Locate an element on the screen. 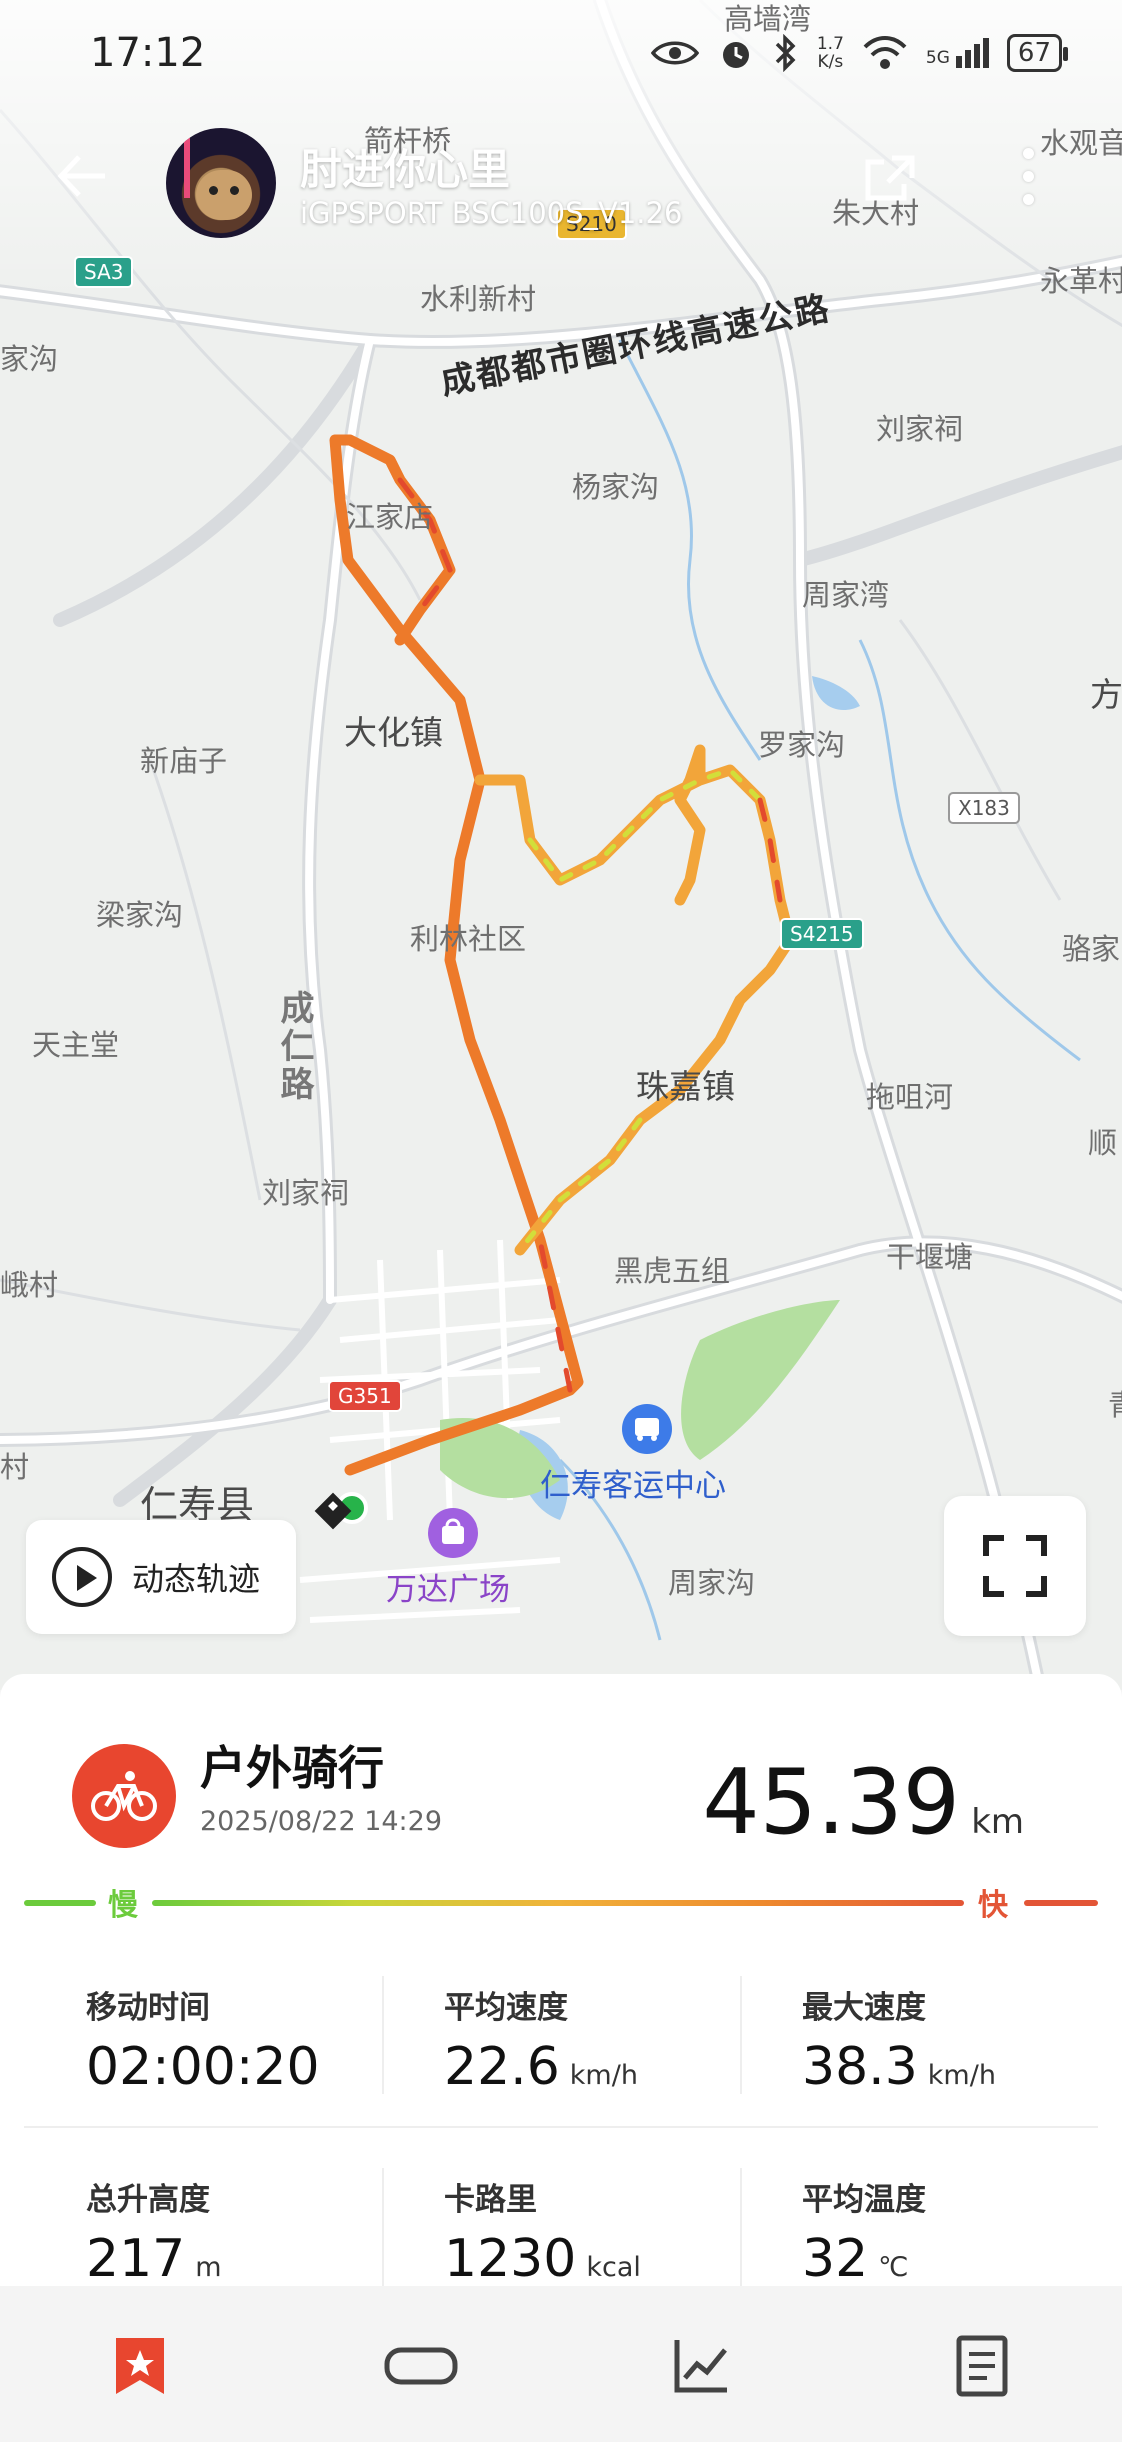 This screenshot has width=1122, height=2442. avatar is located at coordinates (221, 183).